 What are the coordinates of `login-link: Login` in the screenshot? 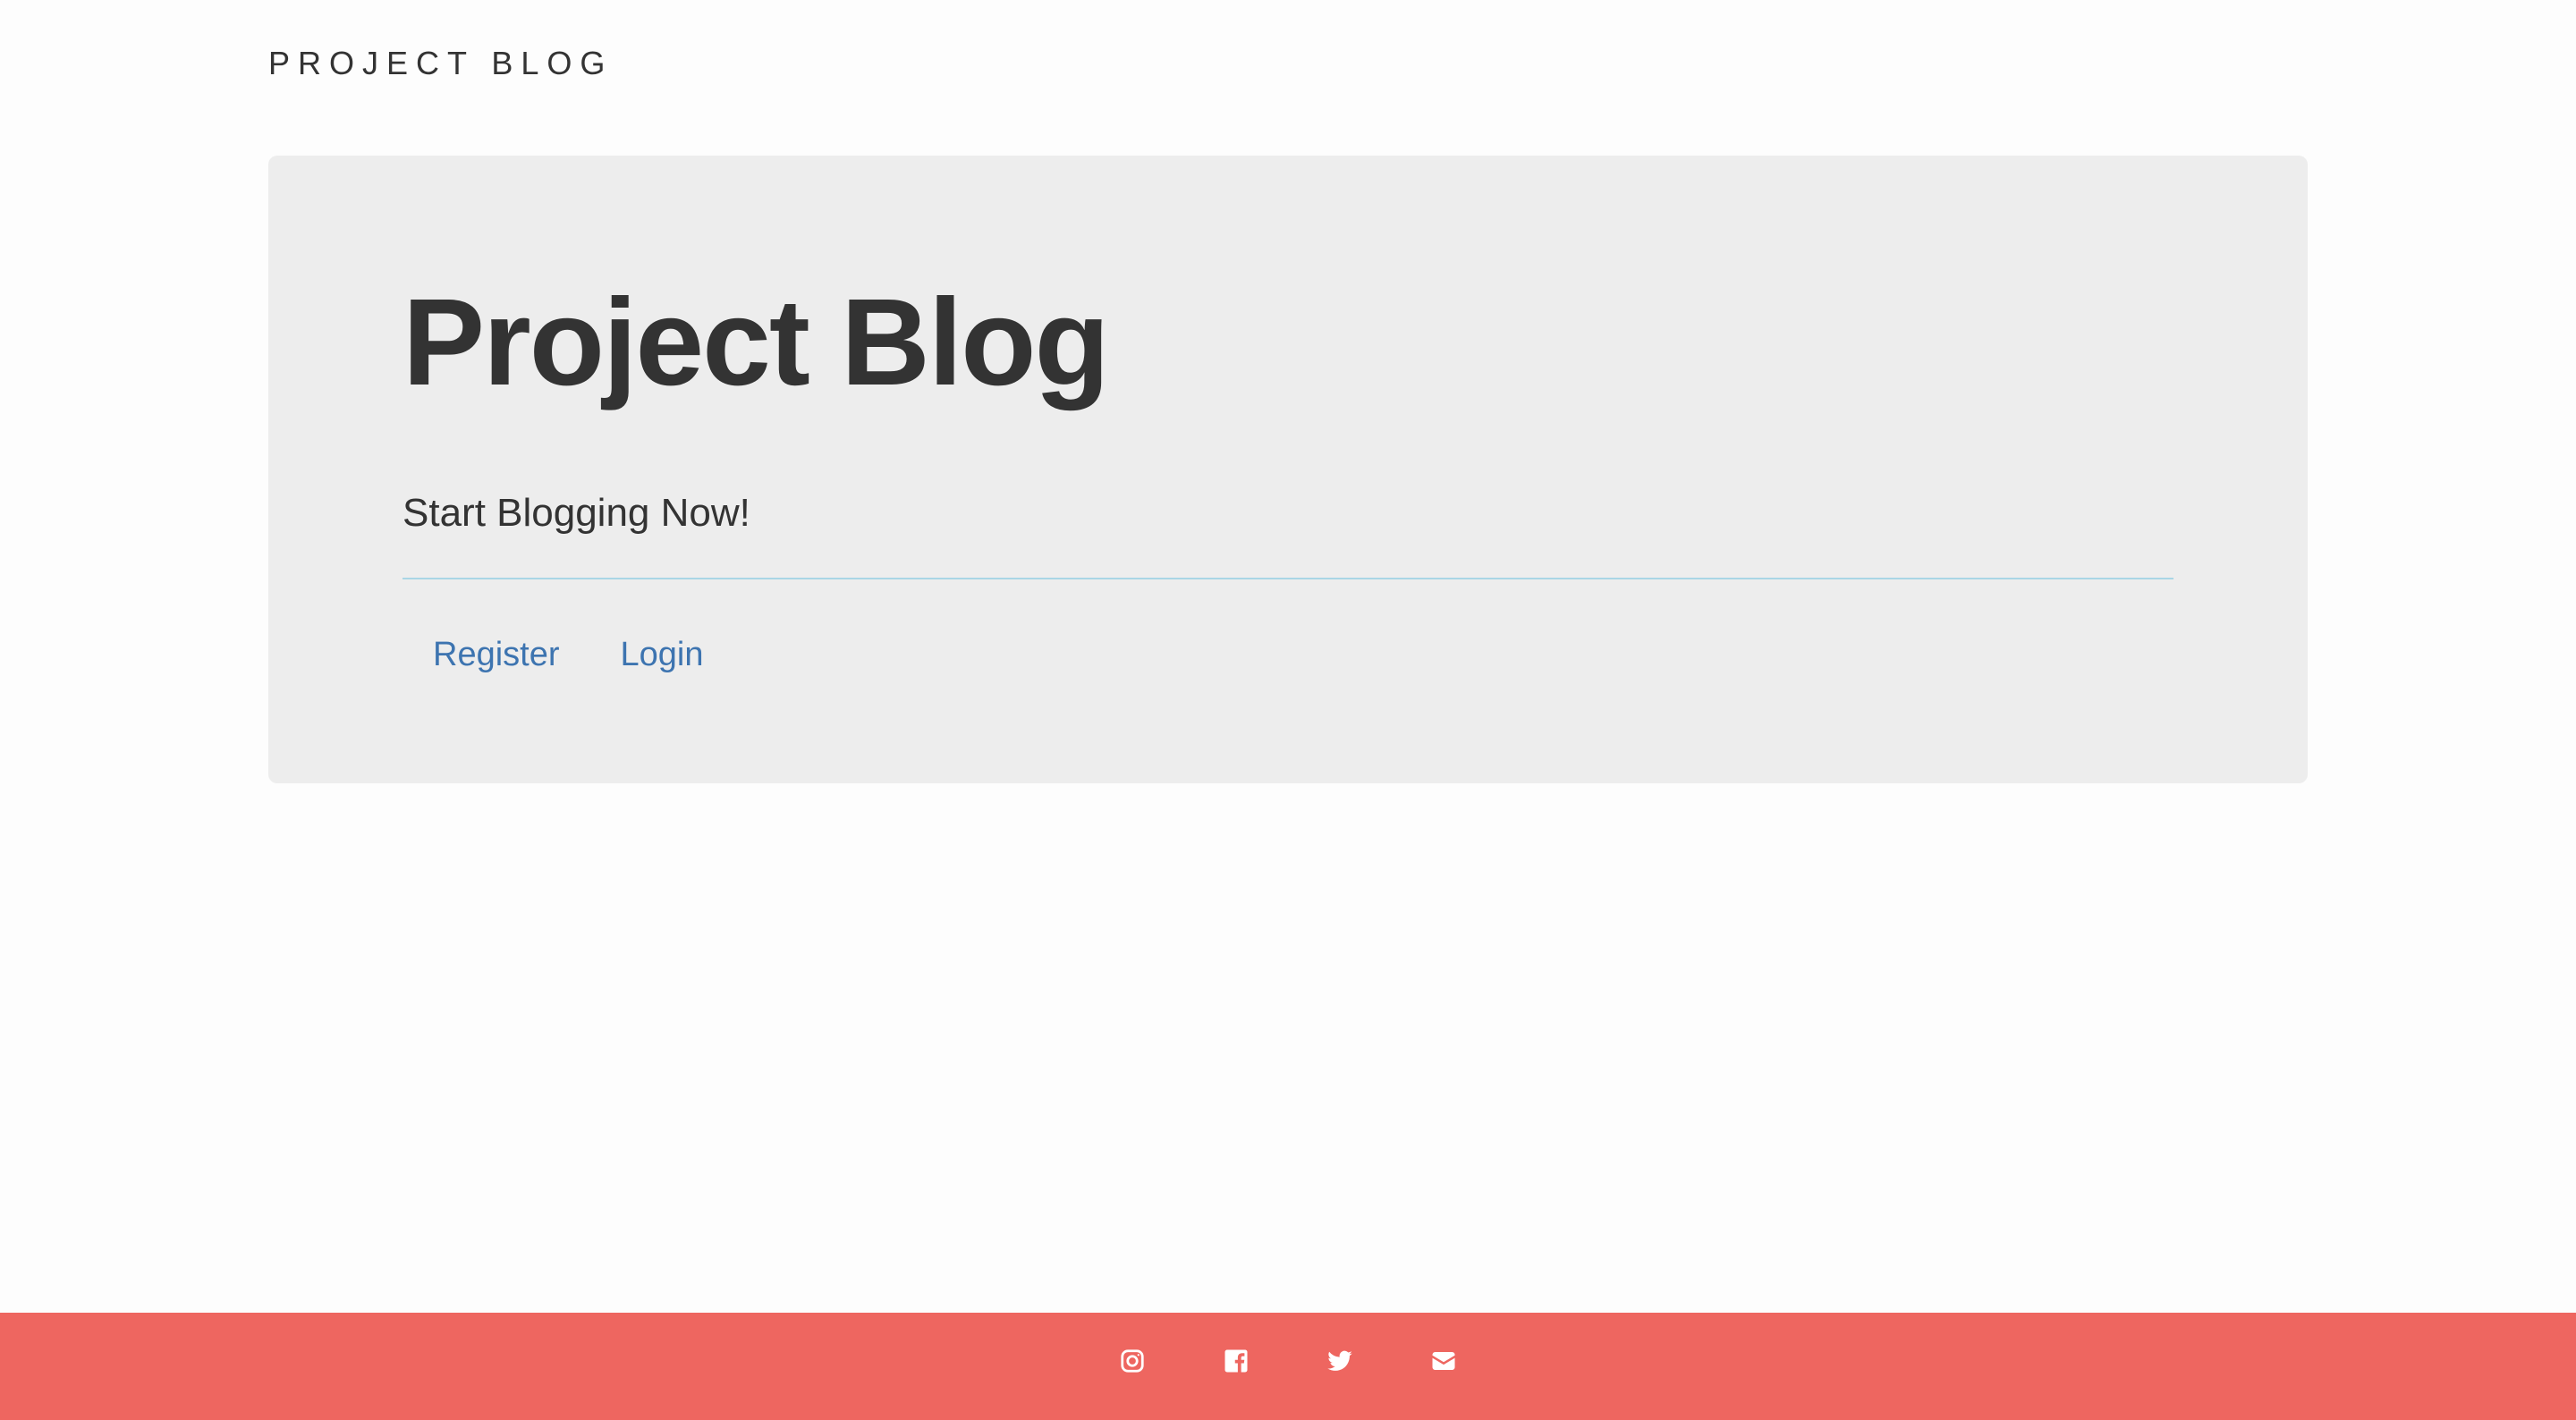 It's located at (662, 655).